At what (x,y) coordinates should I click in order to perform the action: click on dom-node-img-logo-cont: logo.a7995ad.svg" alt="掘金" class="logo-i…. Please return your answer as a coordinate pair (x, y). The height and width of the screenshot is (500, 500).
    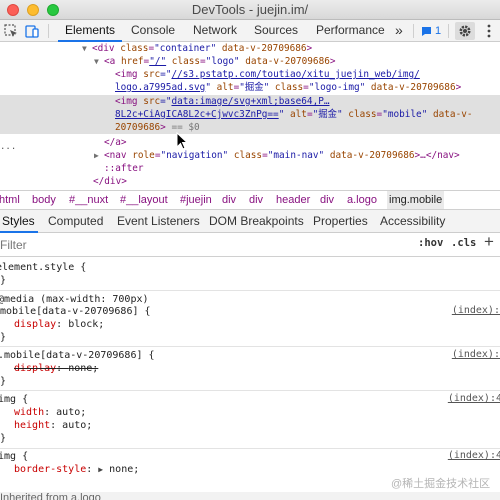
    Looking at the image, I should click on (250, 87).